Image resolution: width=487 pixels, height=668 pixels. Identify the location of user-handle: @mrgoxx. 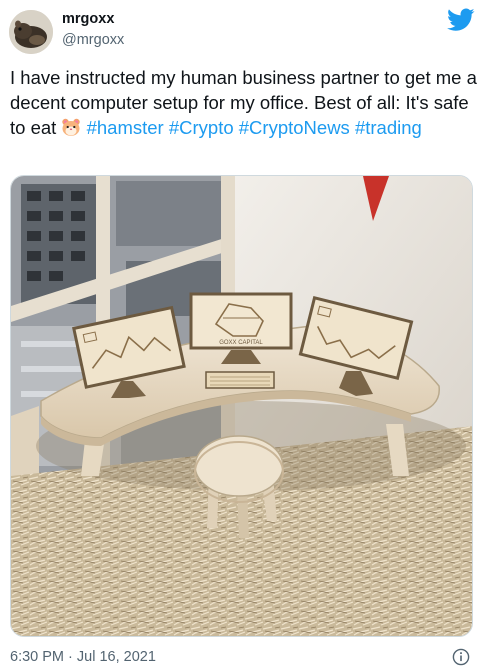
(93, 40).